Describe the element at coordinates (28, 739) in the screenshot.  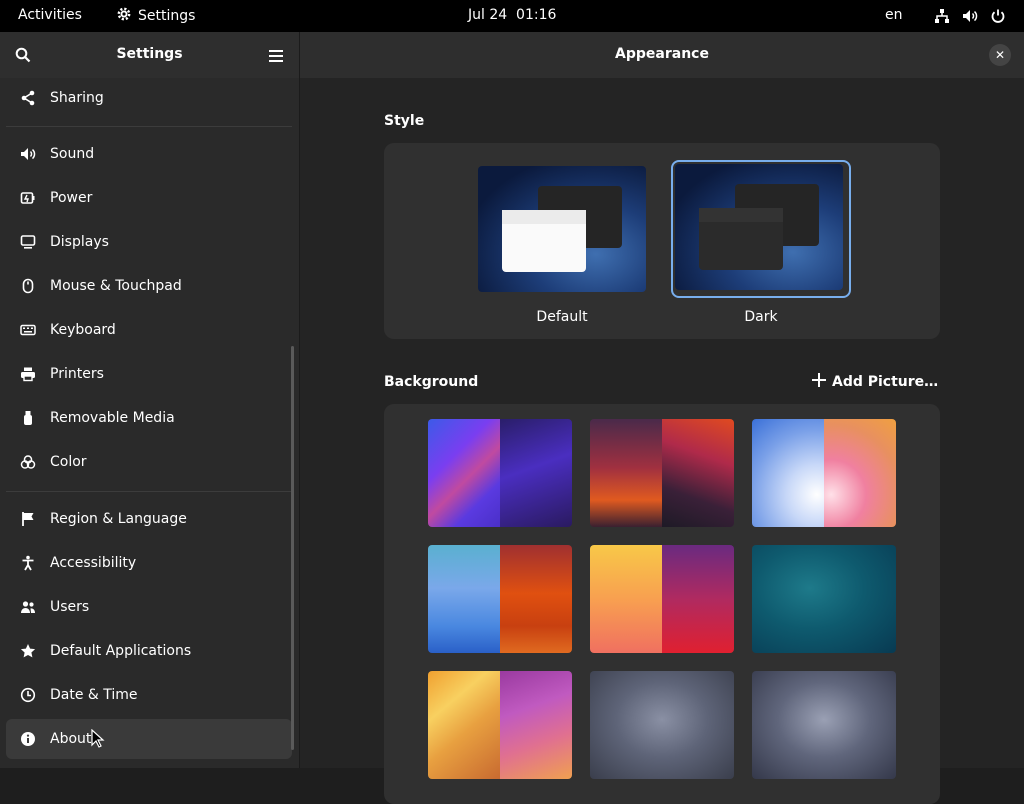
I see `info-icon` at that location.